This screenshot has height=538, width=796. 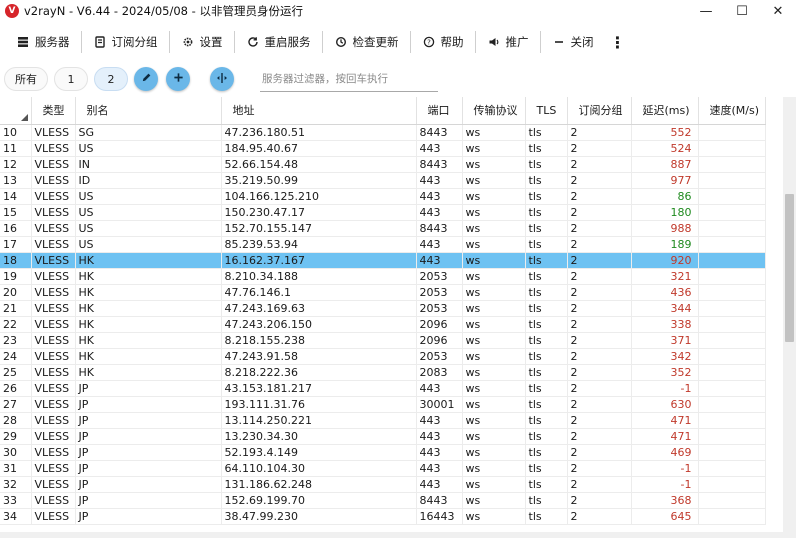 What do you see at coordinates (383, 324) in the screenshot?
I see `table-row: 22 VLESS HK 47.243.206.150 2096 ws tls 2 338` at bounding box center [383, 324].